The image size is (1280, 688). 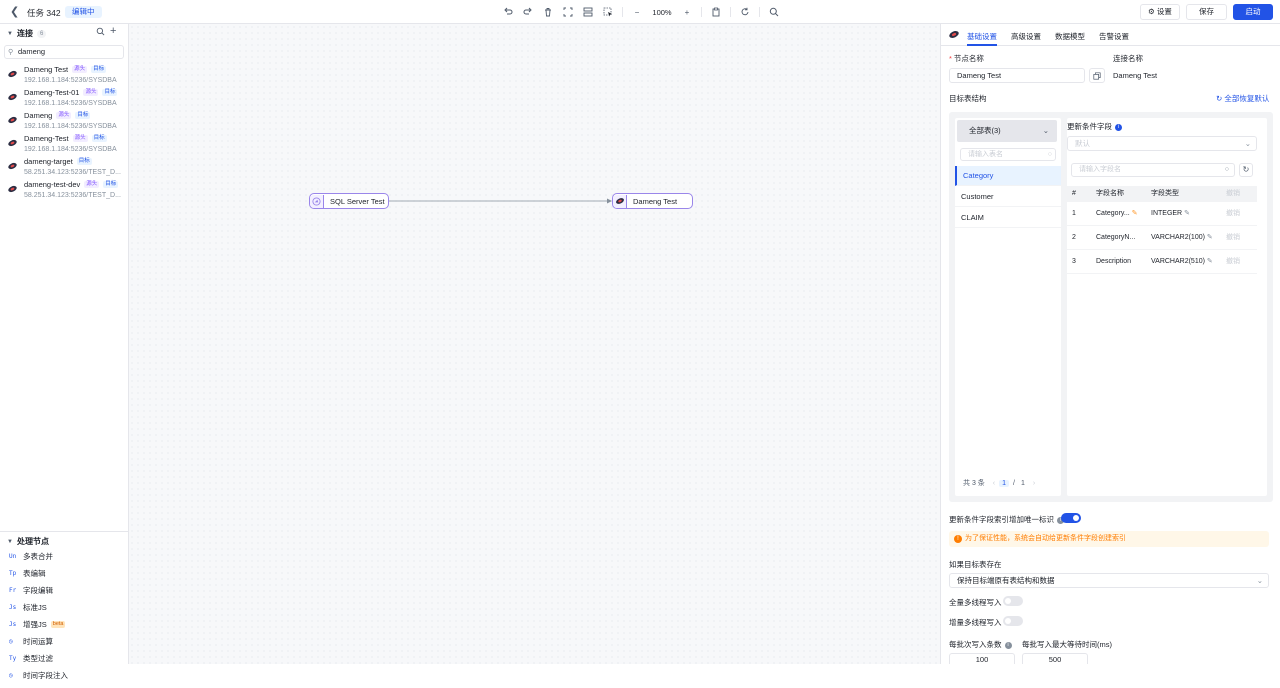 I want to click on connection-search-input: ⚲ dameng, so click(x=64, y=52).